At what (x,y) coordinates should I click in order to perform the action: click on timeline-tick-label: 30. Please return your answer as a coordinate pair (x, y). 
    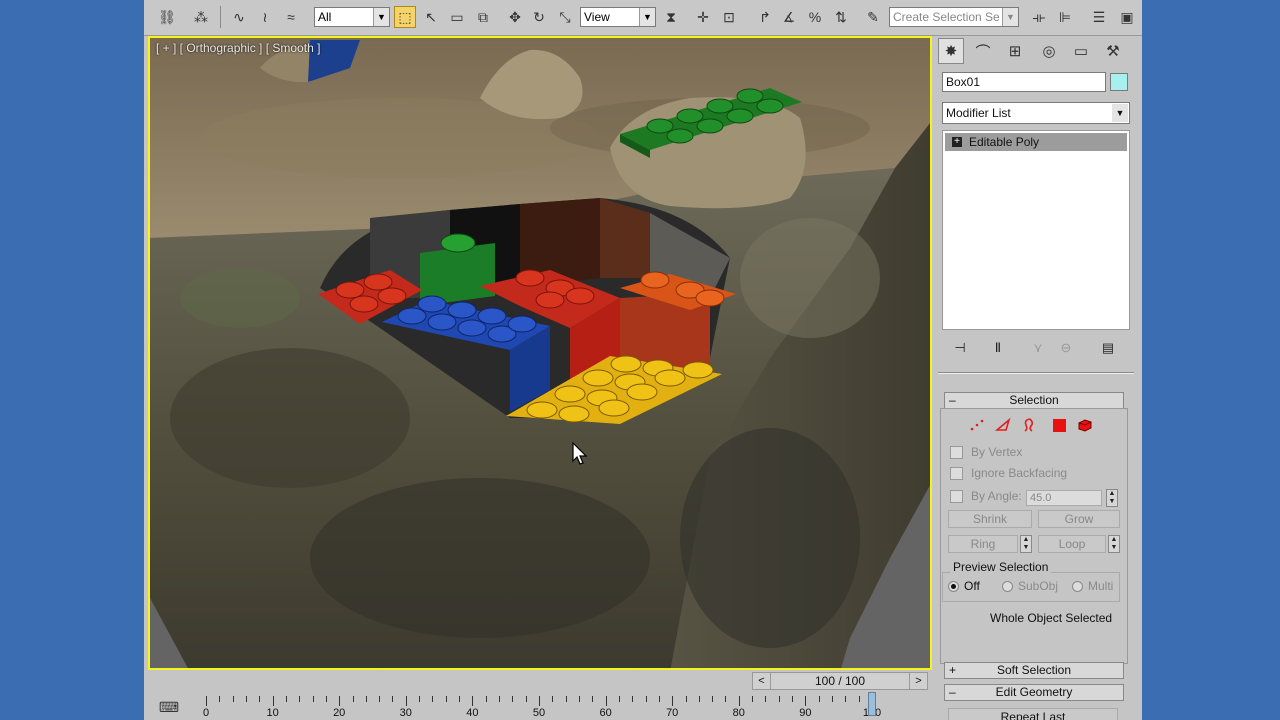
    Looking at the image, I should click on (405, 713).